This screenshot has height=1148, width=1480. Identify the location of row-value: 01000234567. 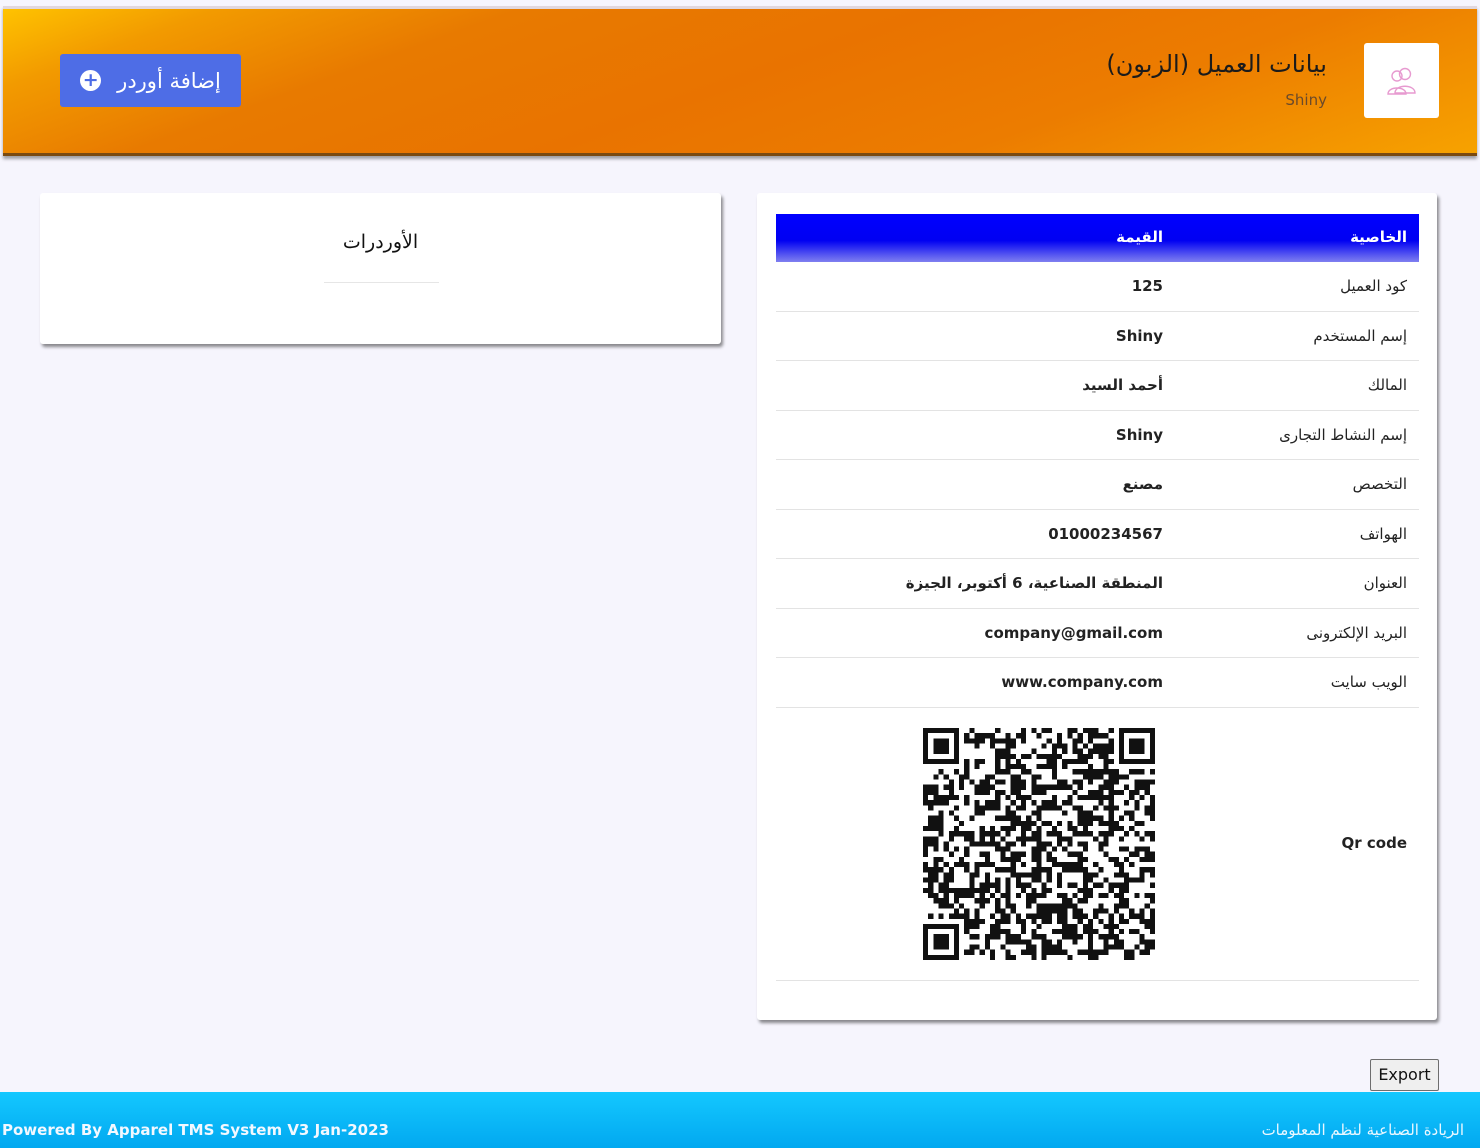
(1105, 533).